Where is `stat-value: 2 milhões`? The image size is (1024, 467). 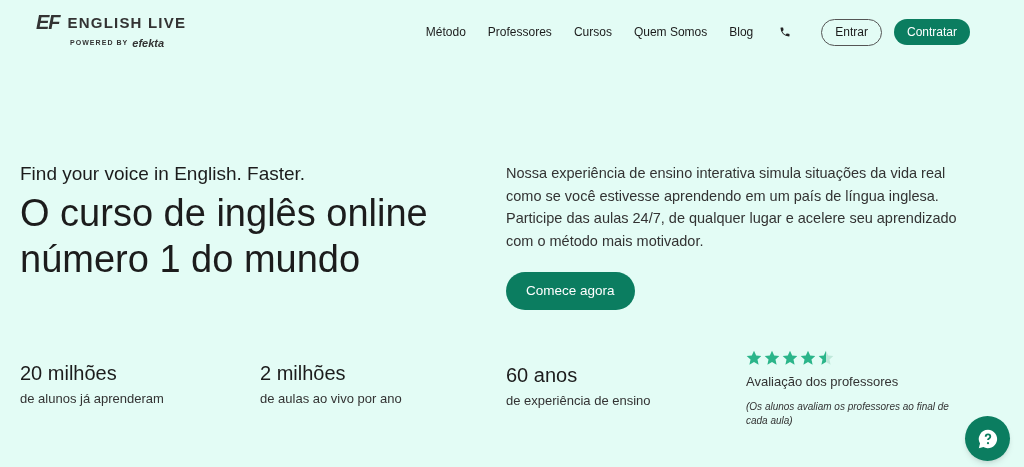
stat-value: 2 milhões is located at coordinates (303, 373).